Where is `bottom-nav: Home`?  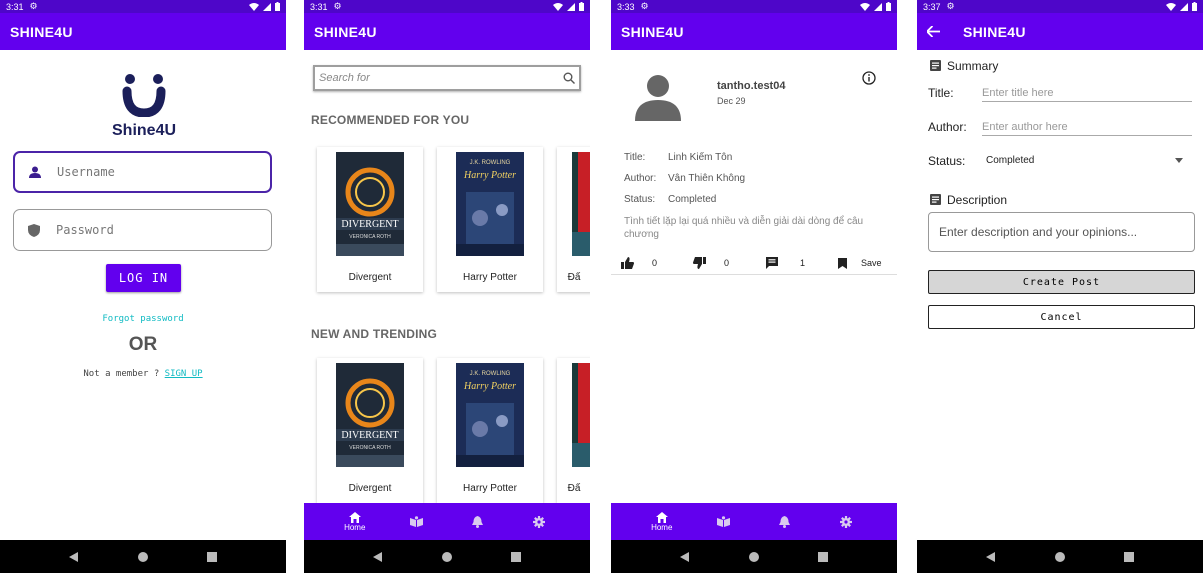
bottom-nav: Home is located at coordinates (754, 521).